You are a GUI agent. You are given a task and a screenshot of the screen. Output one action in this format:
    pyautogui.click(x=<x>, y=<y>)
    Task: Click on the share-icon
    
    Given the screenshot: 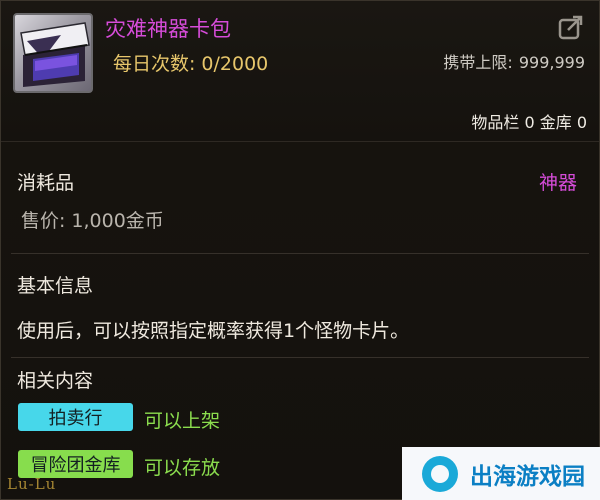 What is the action you would take?
    pyautogui.click(x=571, y=27)
    